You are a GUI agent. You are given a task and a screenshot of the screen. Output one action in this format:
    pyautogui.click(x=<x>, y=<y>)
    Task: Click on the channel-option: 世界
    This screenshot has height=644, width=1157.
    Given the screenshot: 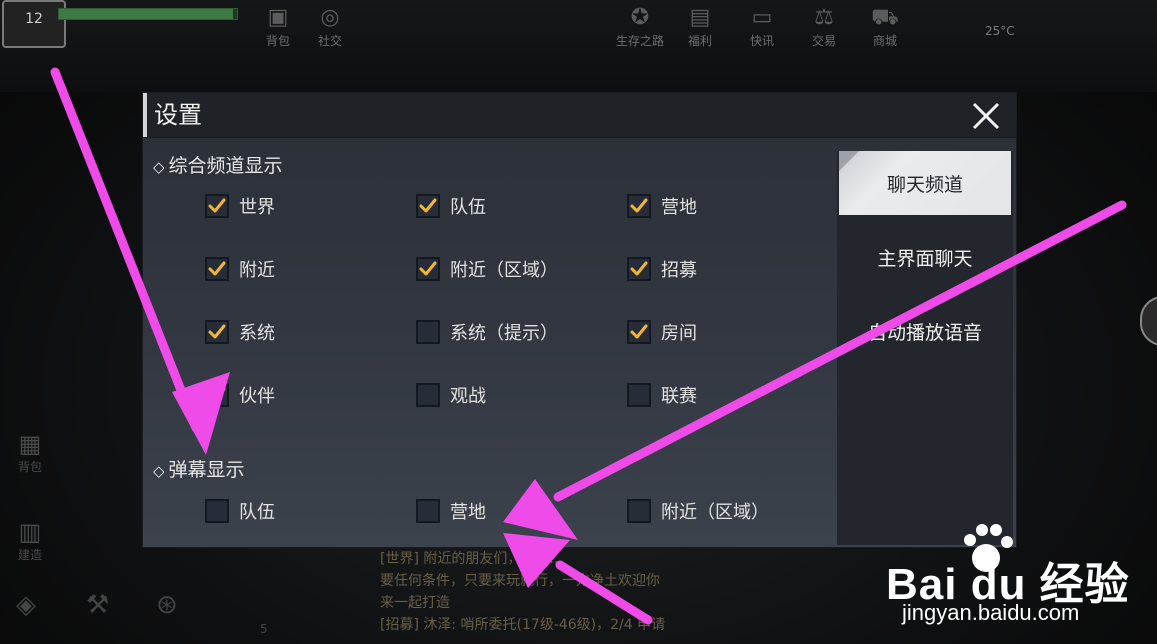 What is the action you would take?
    pyautogui.click(x=240, y=206)
    